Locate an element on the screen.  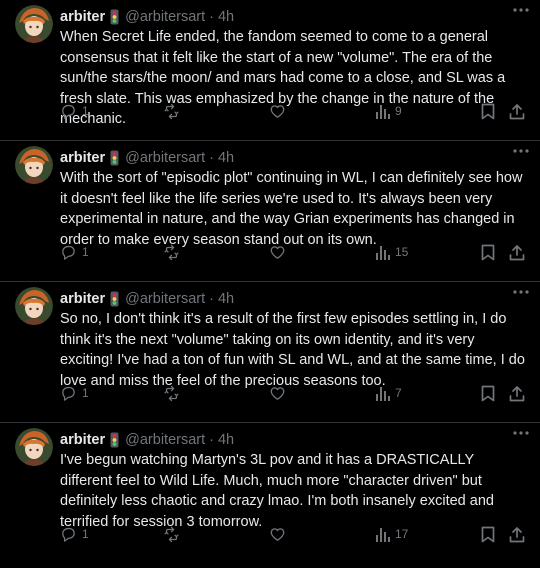
views-count: 7 is located at coordinates (398, 393).